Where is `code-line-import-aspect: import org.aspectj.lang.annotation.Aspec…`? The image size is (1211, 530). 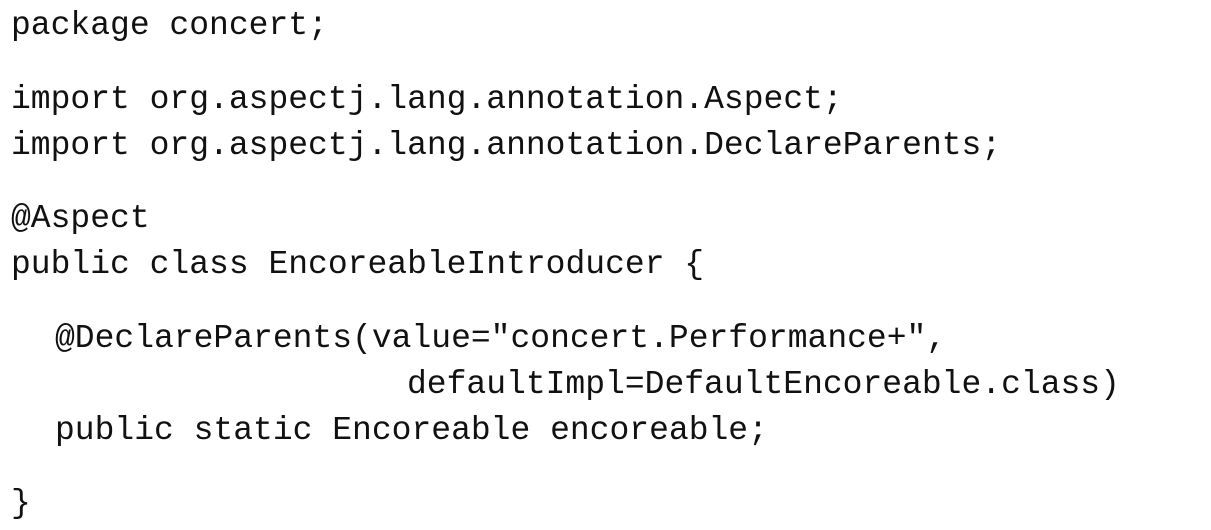
code-line-import-aspect: import org.aspectj.lang.annotation.Aspec… is located at coordinates (427, 99).